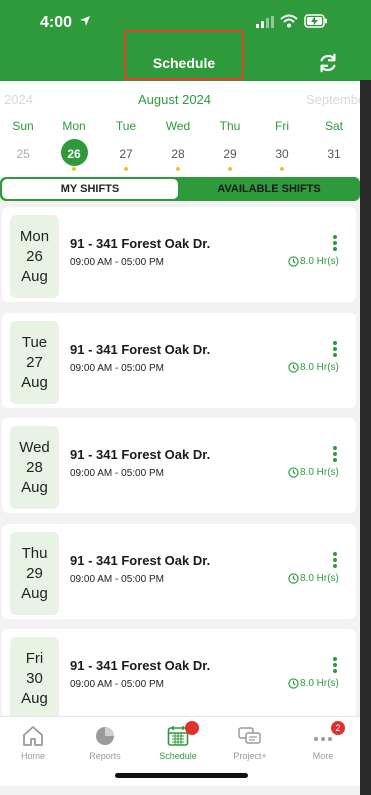 This screenshot has width=371, height=795. I want to click on day-31: 31, so click(334, 154).